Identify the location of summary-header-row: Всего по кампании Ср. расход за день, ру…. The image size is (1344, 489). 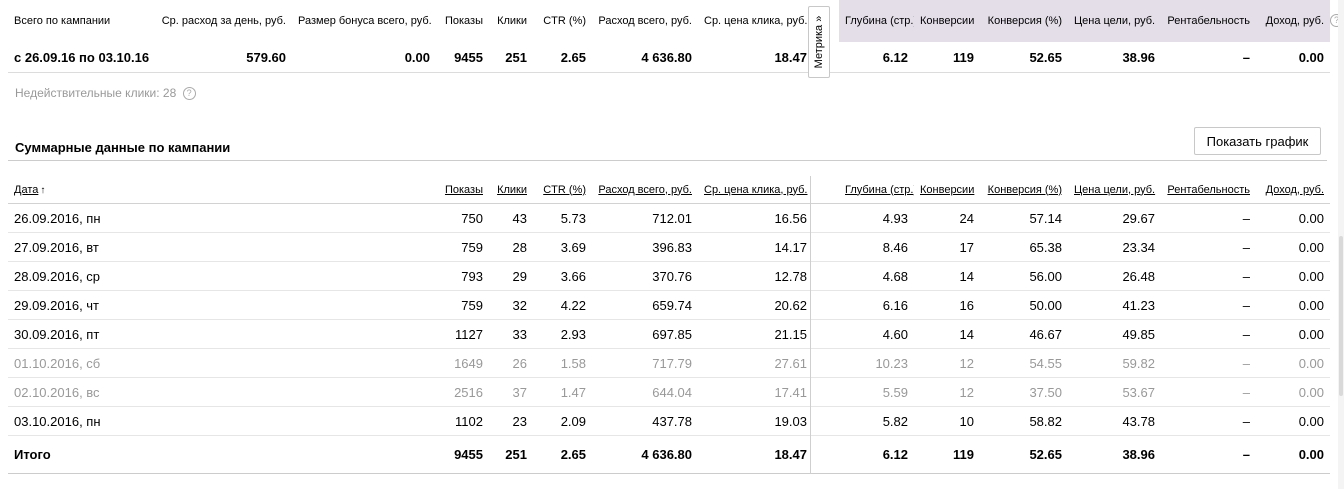
(669, 21).